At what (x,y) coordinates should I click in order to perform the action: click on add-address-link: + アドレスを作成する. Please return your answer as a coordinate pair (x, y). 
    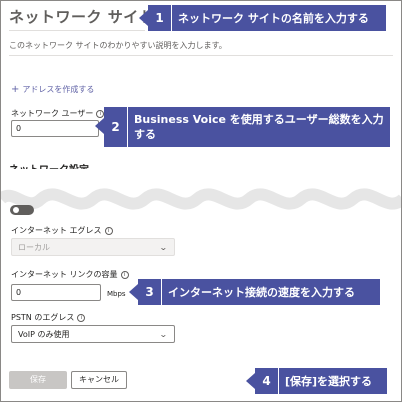
    Looking at the image, I should click on (52, 89).